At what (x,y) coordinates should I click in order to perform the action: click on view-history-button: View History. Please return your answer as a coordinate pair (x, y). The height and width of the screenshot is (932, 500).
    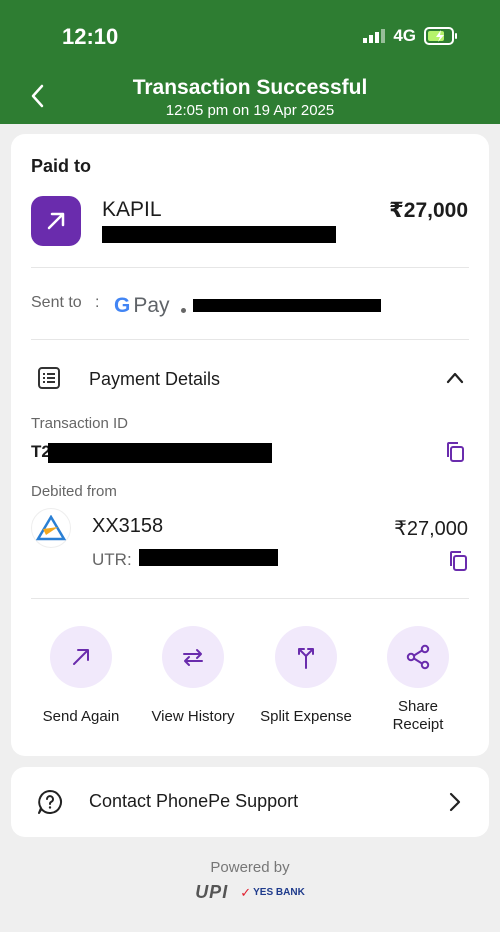
    Looking at the image, I should click on (193, 676).